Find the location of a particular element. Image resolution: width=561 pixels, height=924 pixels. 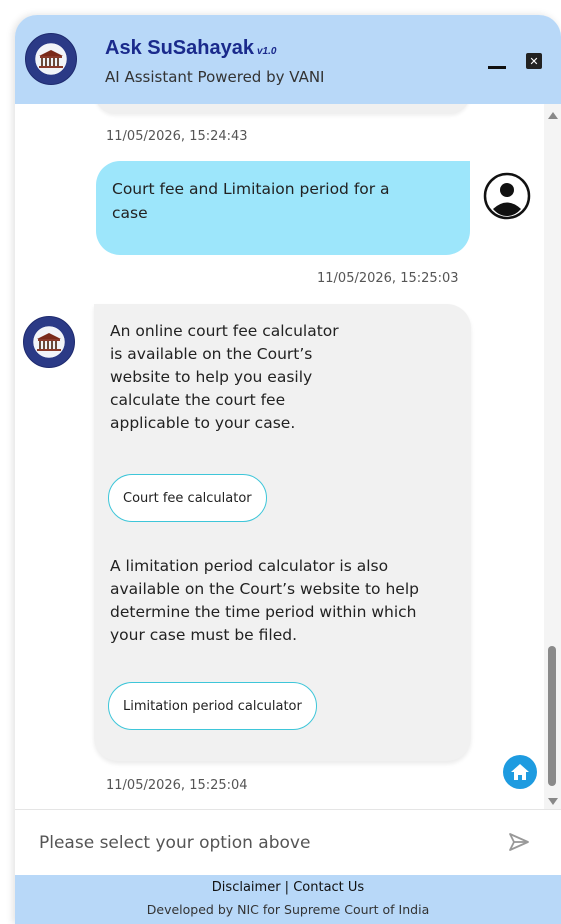

bot-avatar is located at coordinates (49, 342).